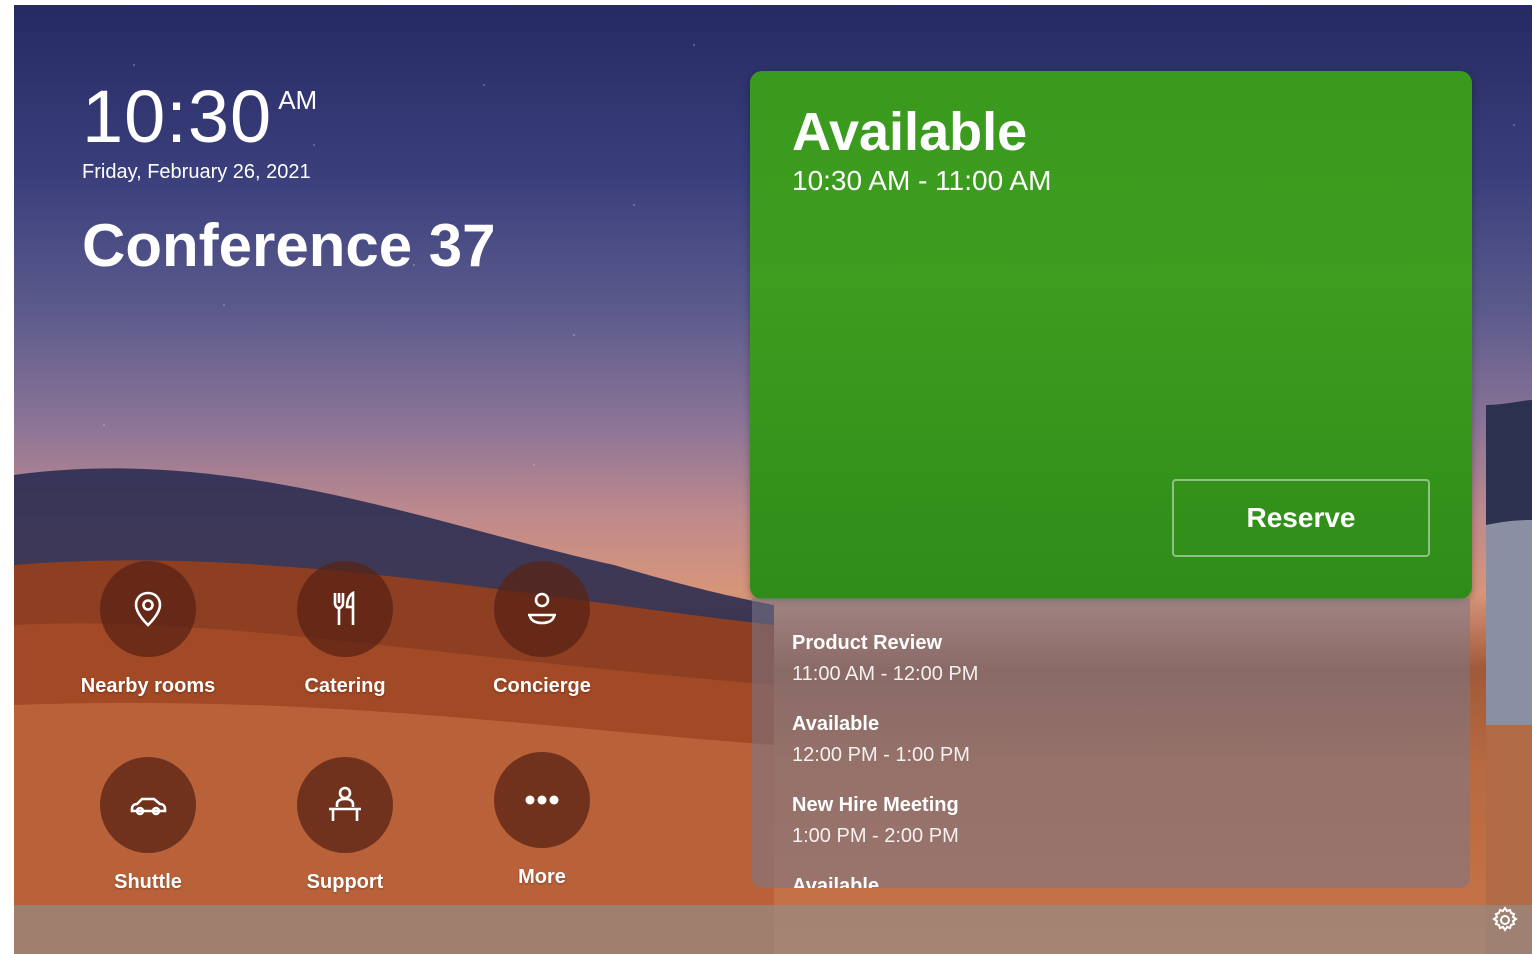 This screenshot has height=954, width=1532. I want to click on clock-time: 10:30, so click(177, 116).